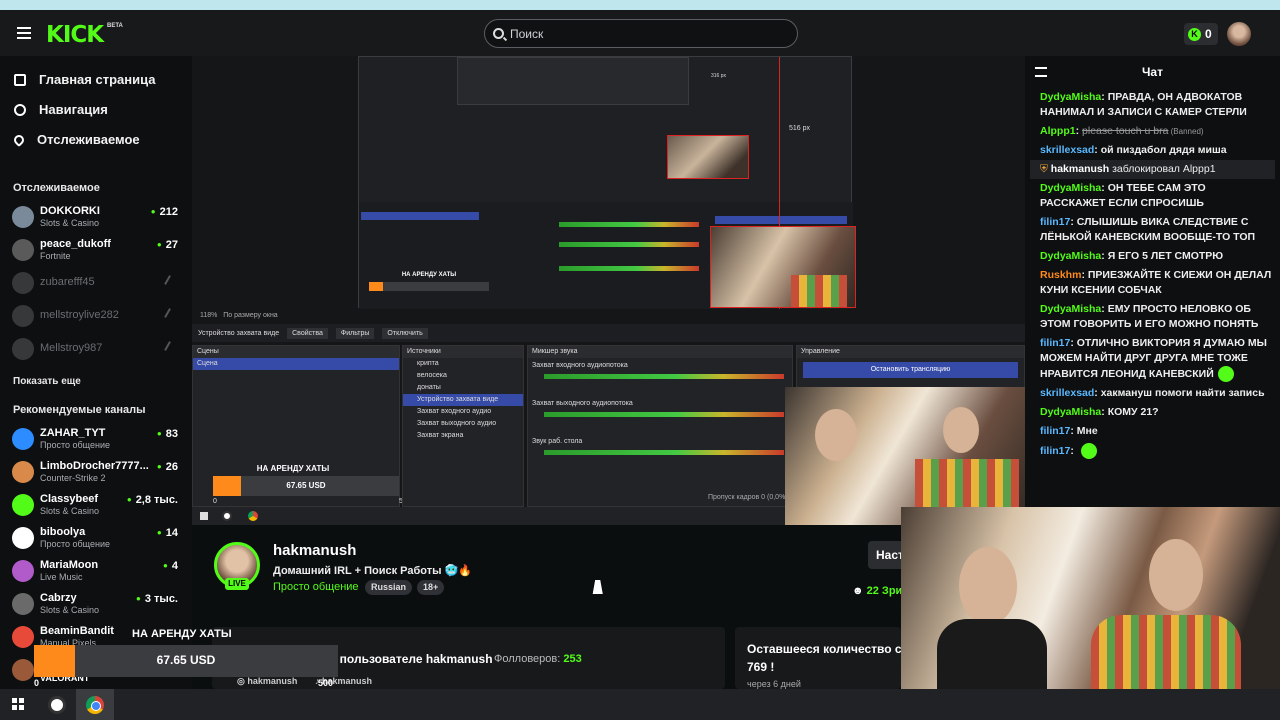  I want to click on tag-18plus: 18+, so click(431, 587).